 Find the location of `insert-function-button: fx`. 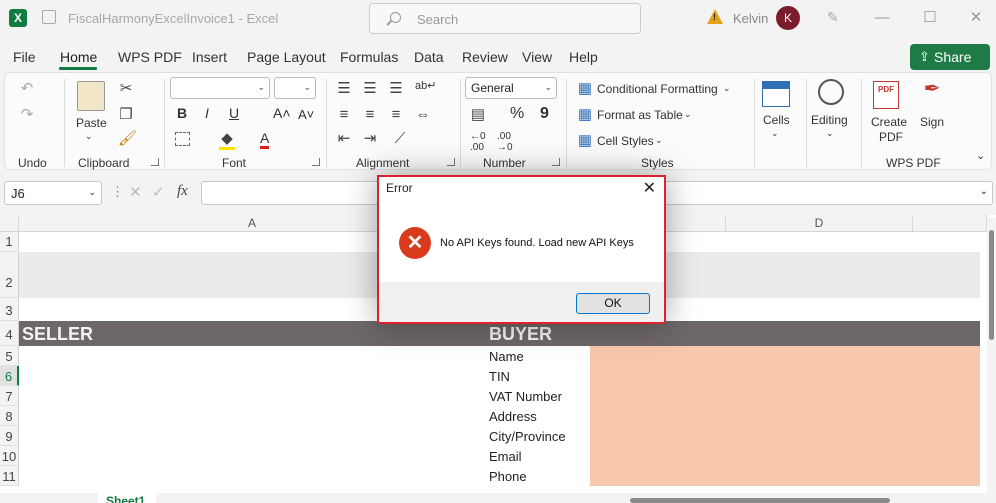

insert-function-button: fx is located at coordinates (182, 191).